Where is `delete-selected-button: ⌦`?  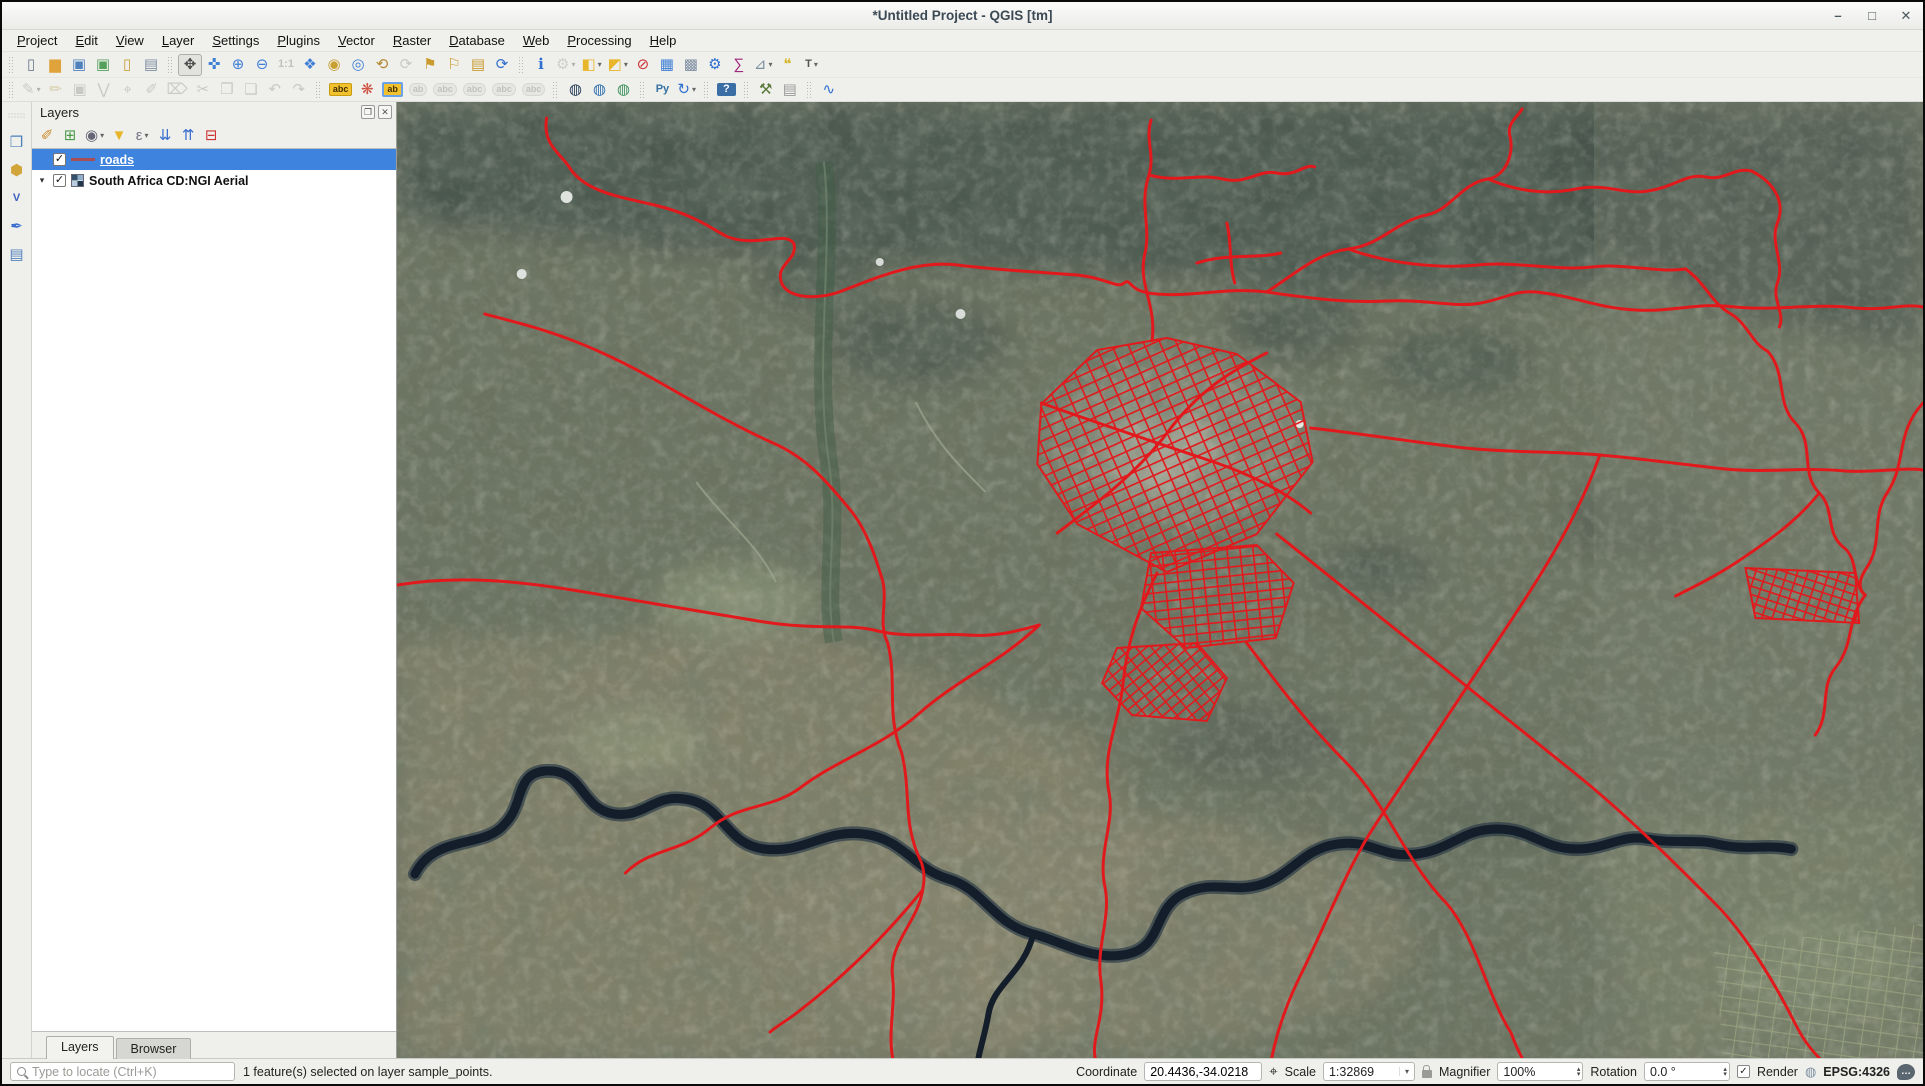 delete-selected-button: ⌦ is located at coordinates (177, 90).